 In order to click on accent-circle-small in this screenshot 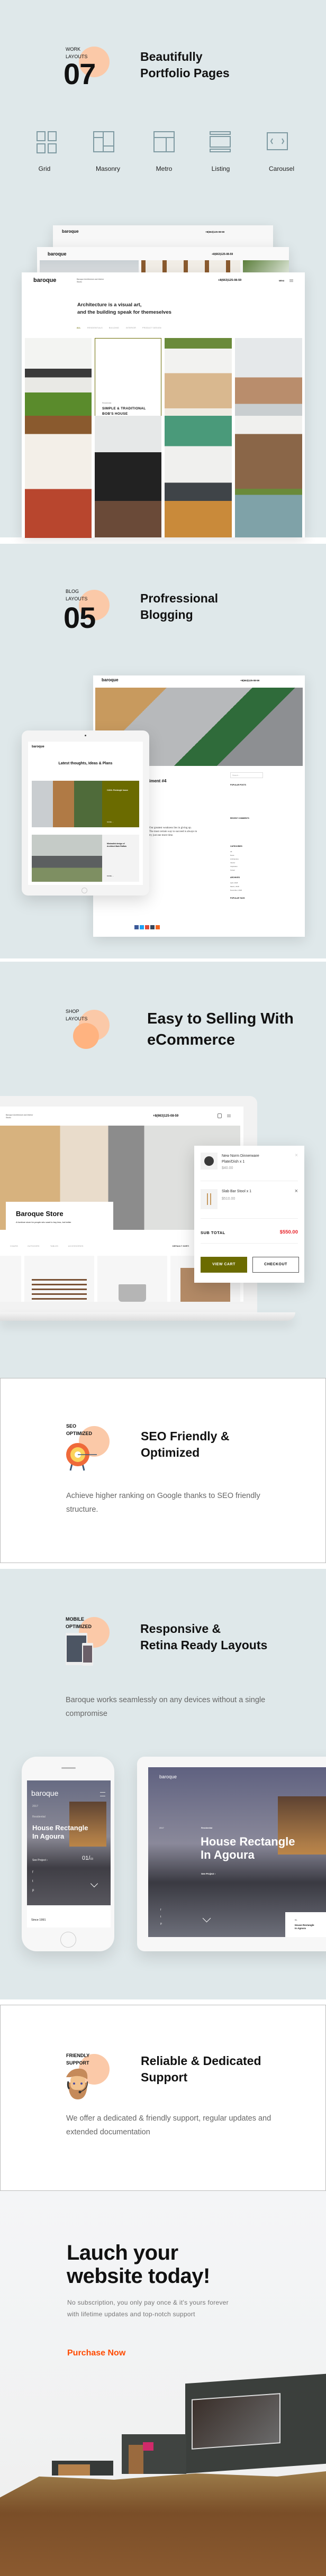, I will do `click(86, 1036)`.